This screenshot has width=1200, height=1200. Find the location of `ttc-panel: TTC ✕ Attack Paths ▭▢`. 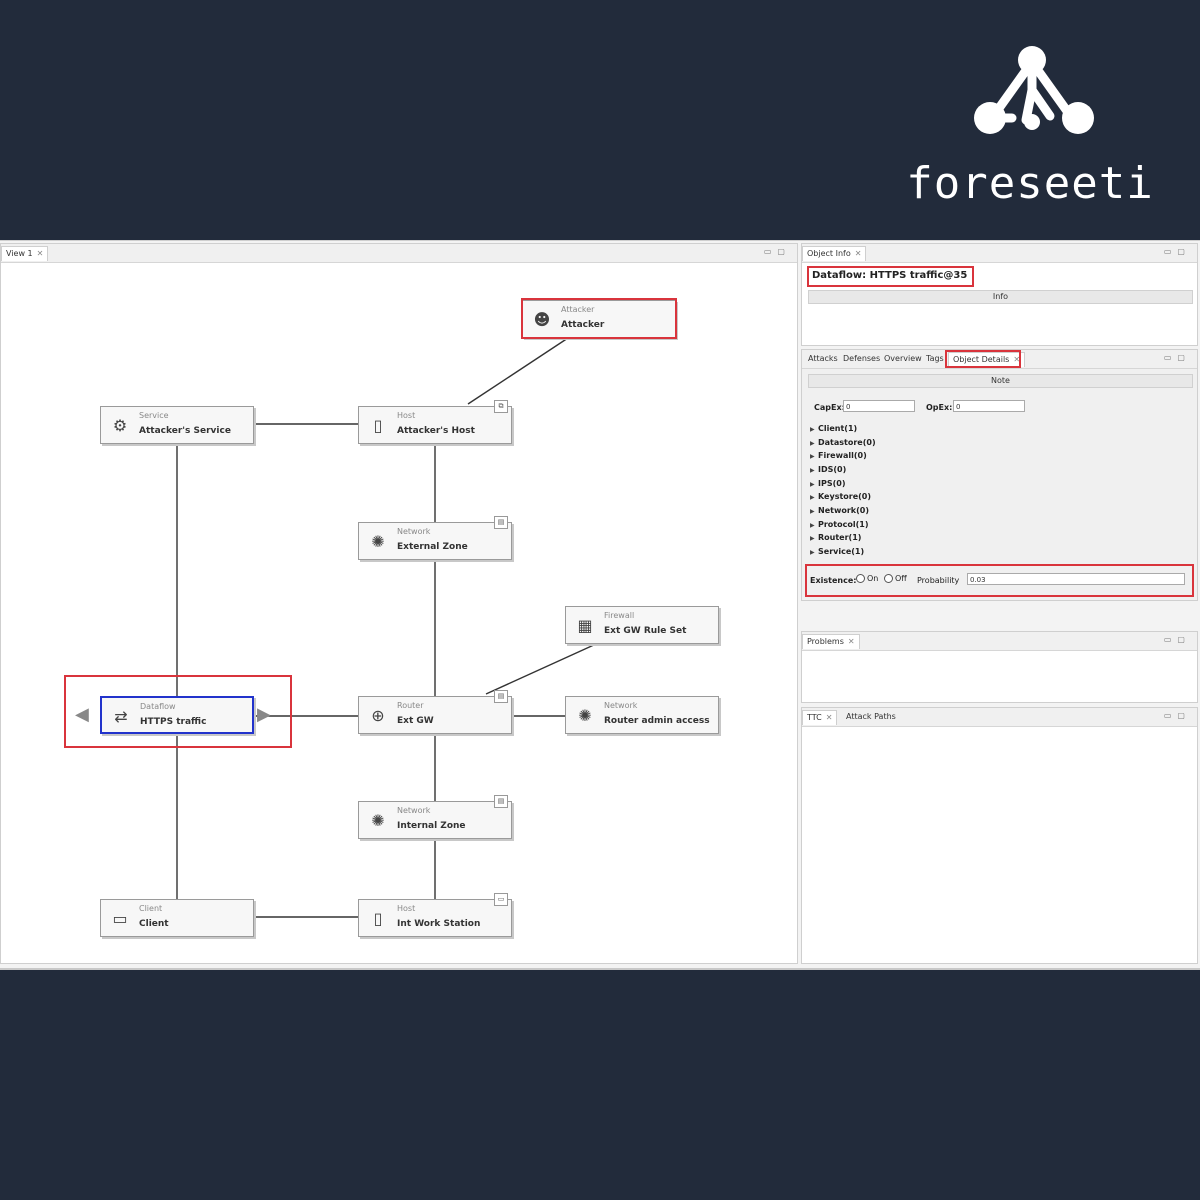

ttc-panel: TTC ✕ Attack Paths ▭▢ is located at coordinates (999, 835).